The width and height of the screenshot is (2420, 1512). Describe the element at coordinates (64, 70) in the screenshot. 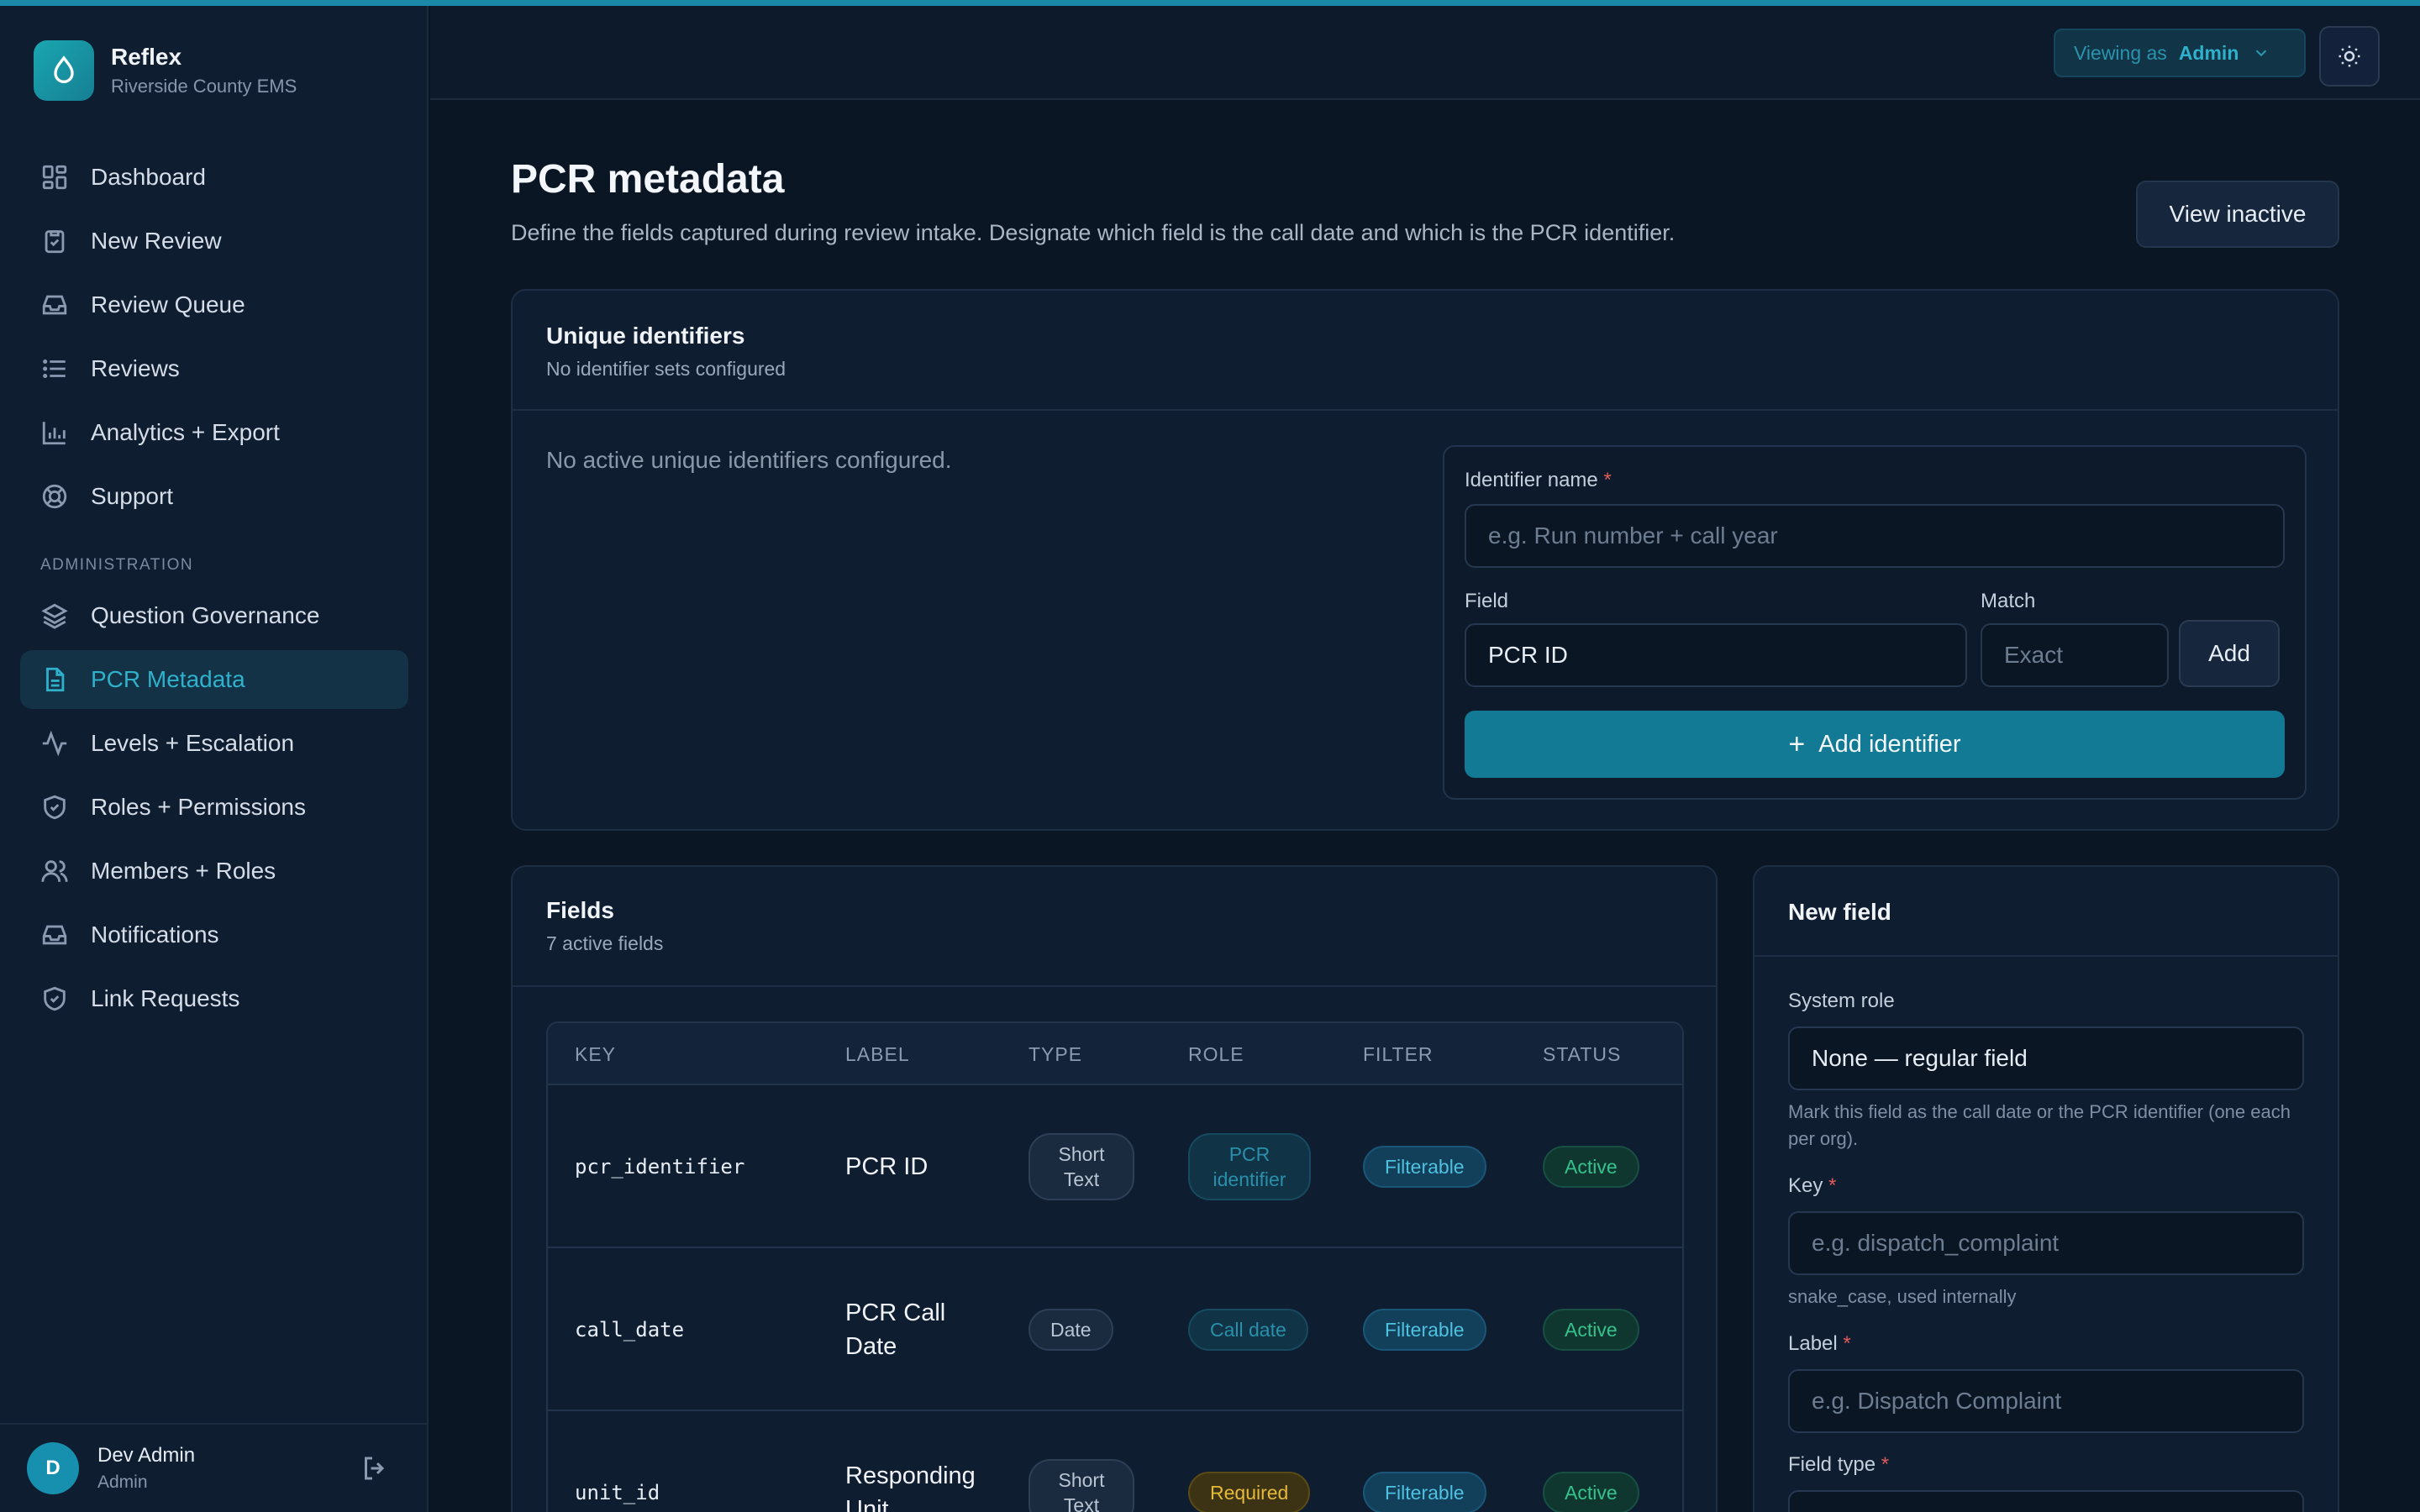

I see `droplet-icon` at that location.